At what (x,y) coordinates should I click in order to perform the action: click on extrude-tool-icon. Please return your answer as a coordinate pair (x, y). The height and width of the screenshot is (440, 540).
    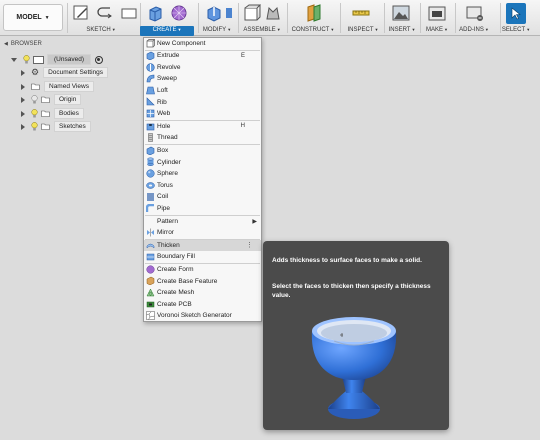
    Looking at the image, I should click on (155, 13).